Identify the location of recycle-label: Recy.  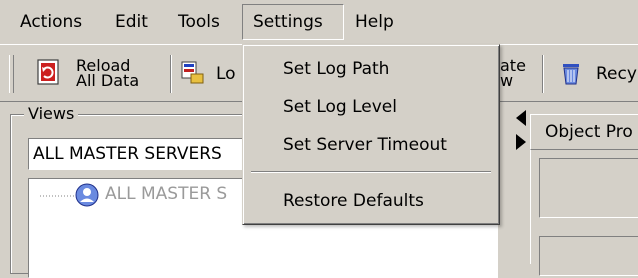
(616, 74).